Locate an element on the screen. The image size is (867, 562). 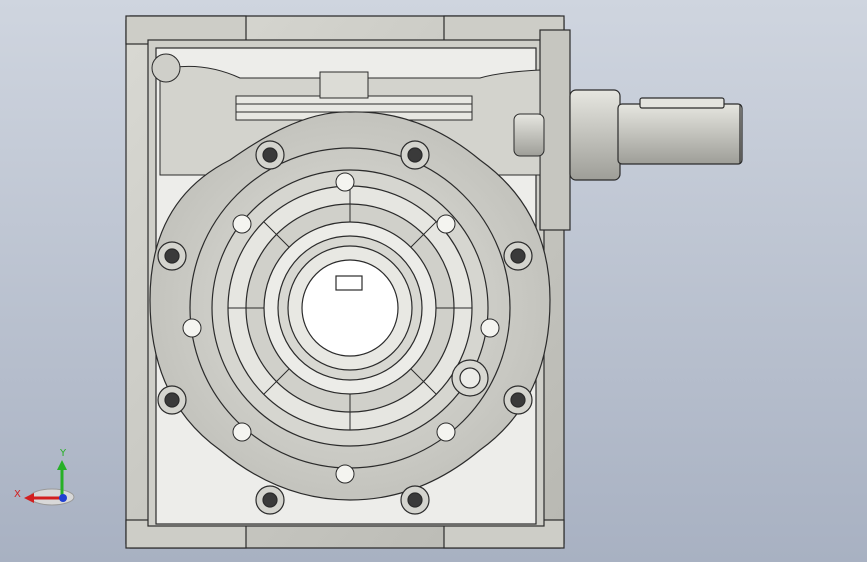
y-axis-label: Y is located at coordinates (63, 453).